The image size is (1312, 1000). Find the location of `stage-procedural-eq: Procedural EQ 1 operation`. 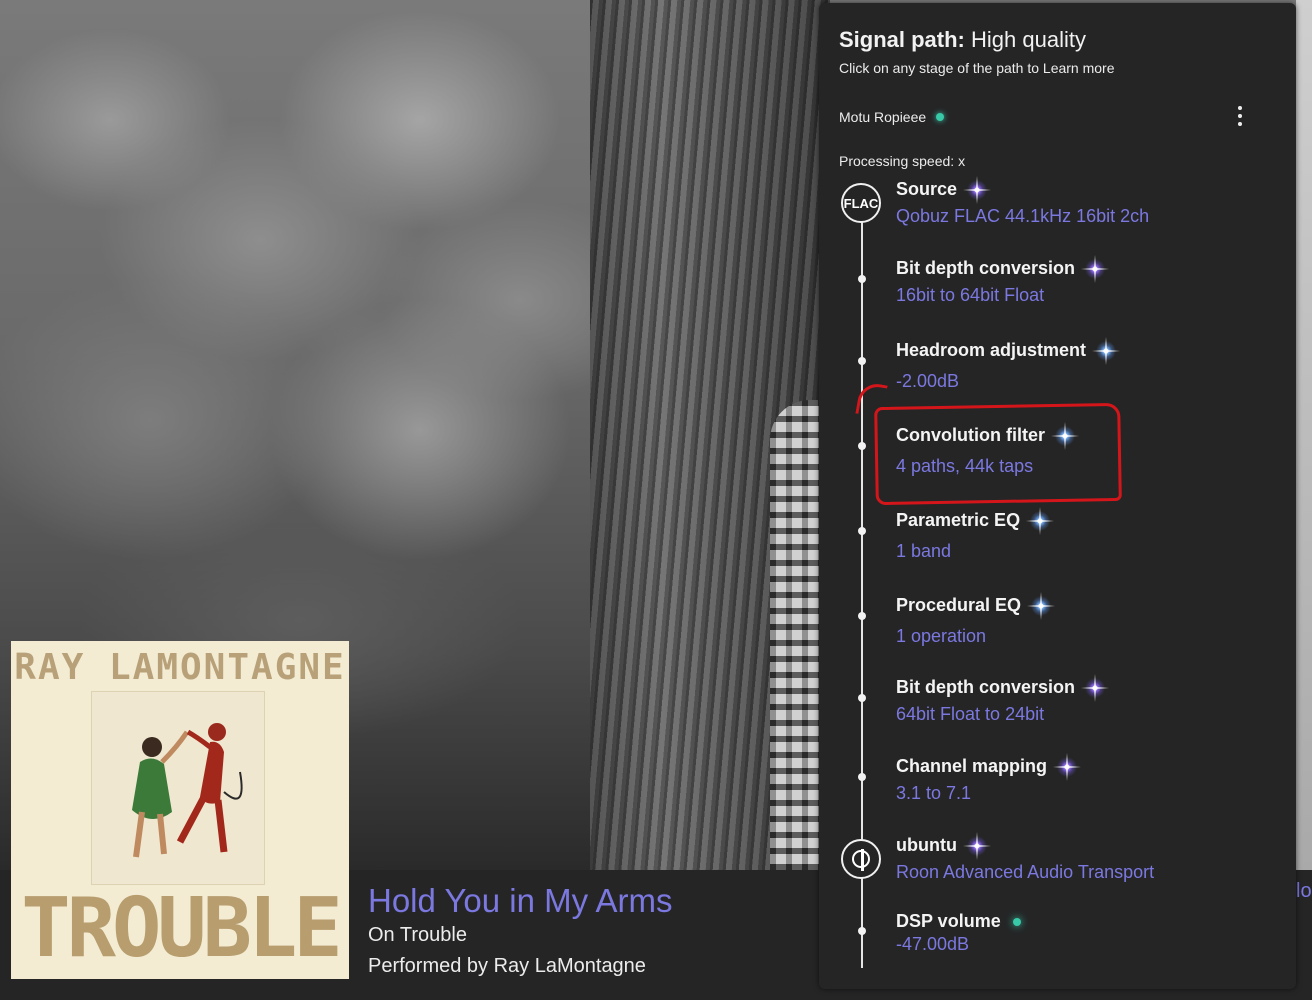

stage-procedural-eq: Procedural EQ 1 operation is located at coordinates (976, 619).